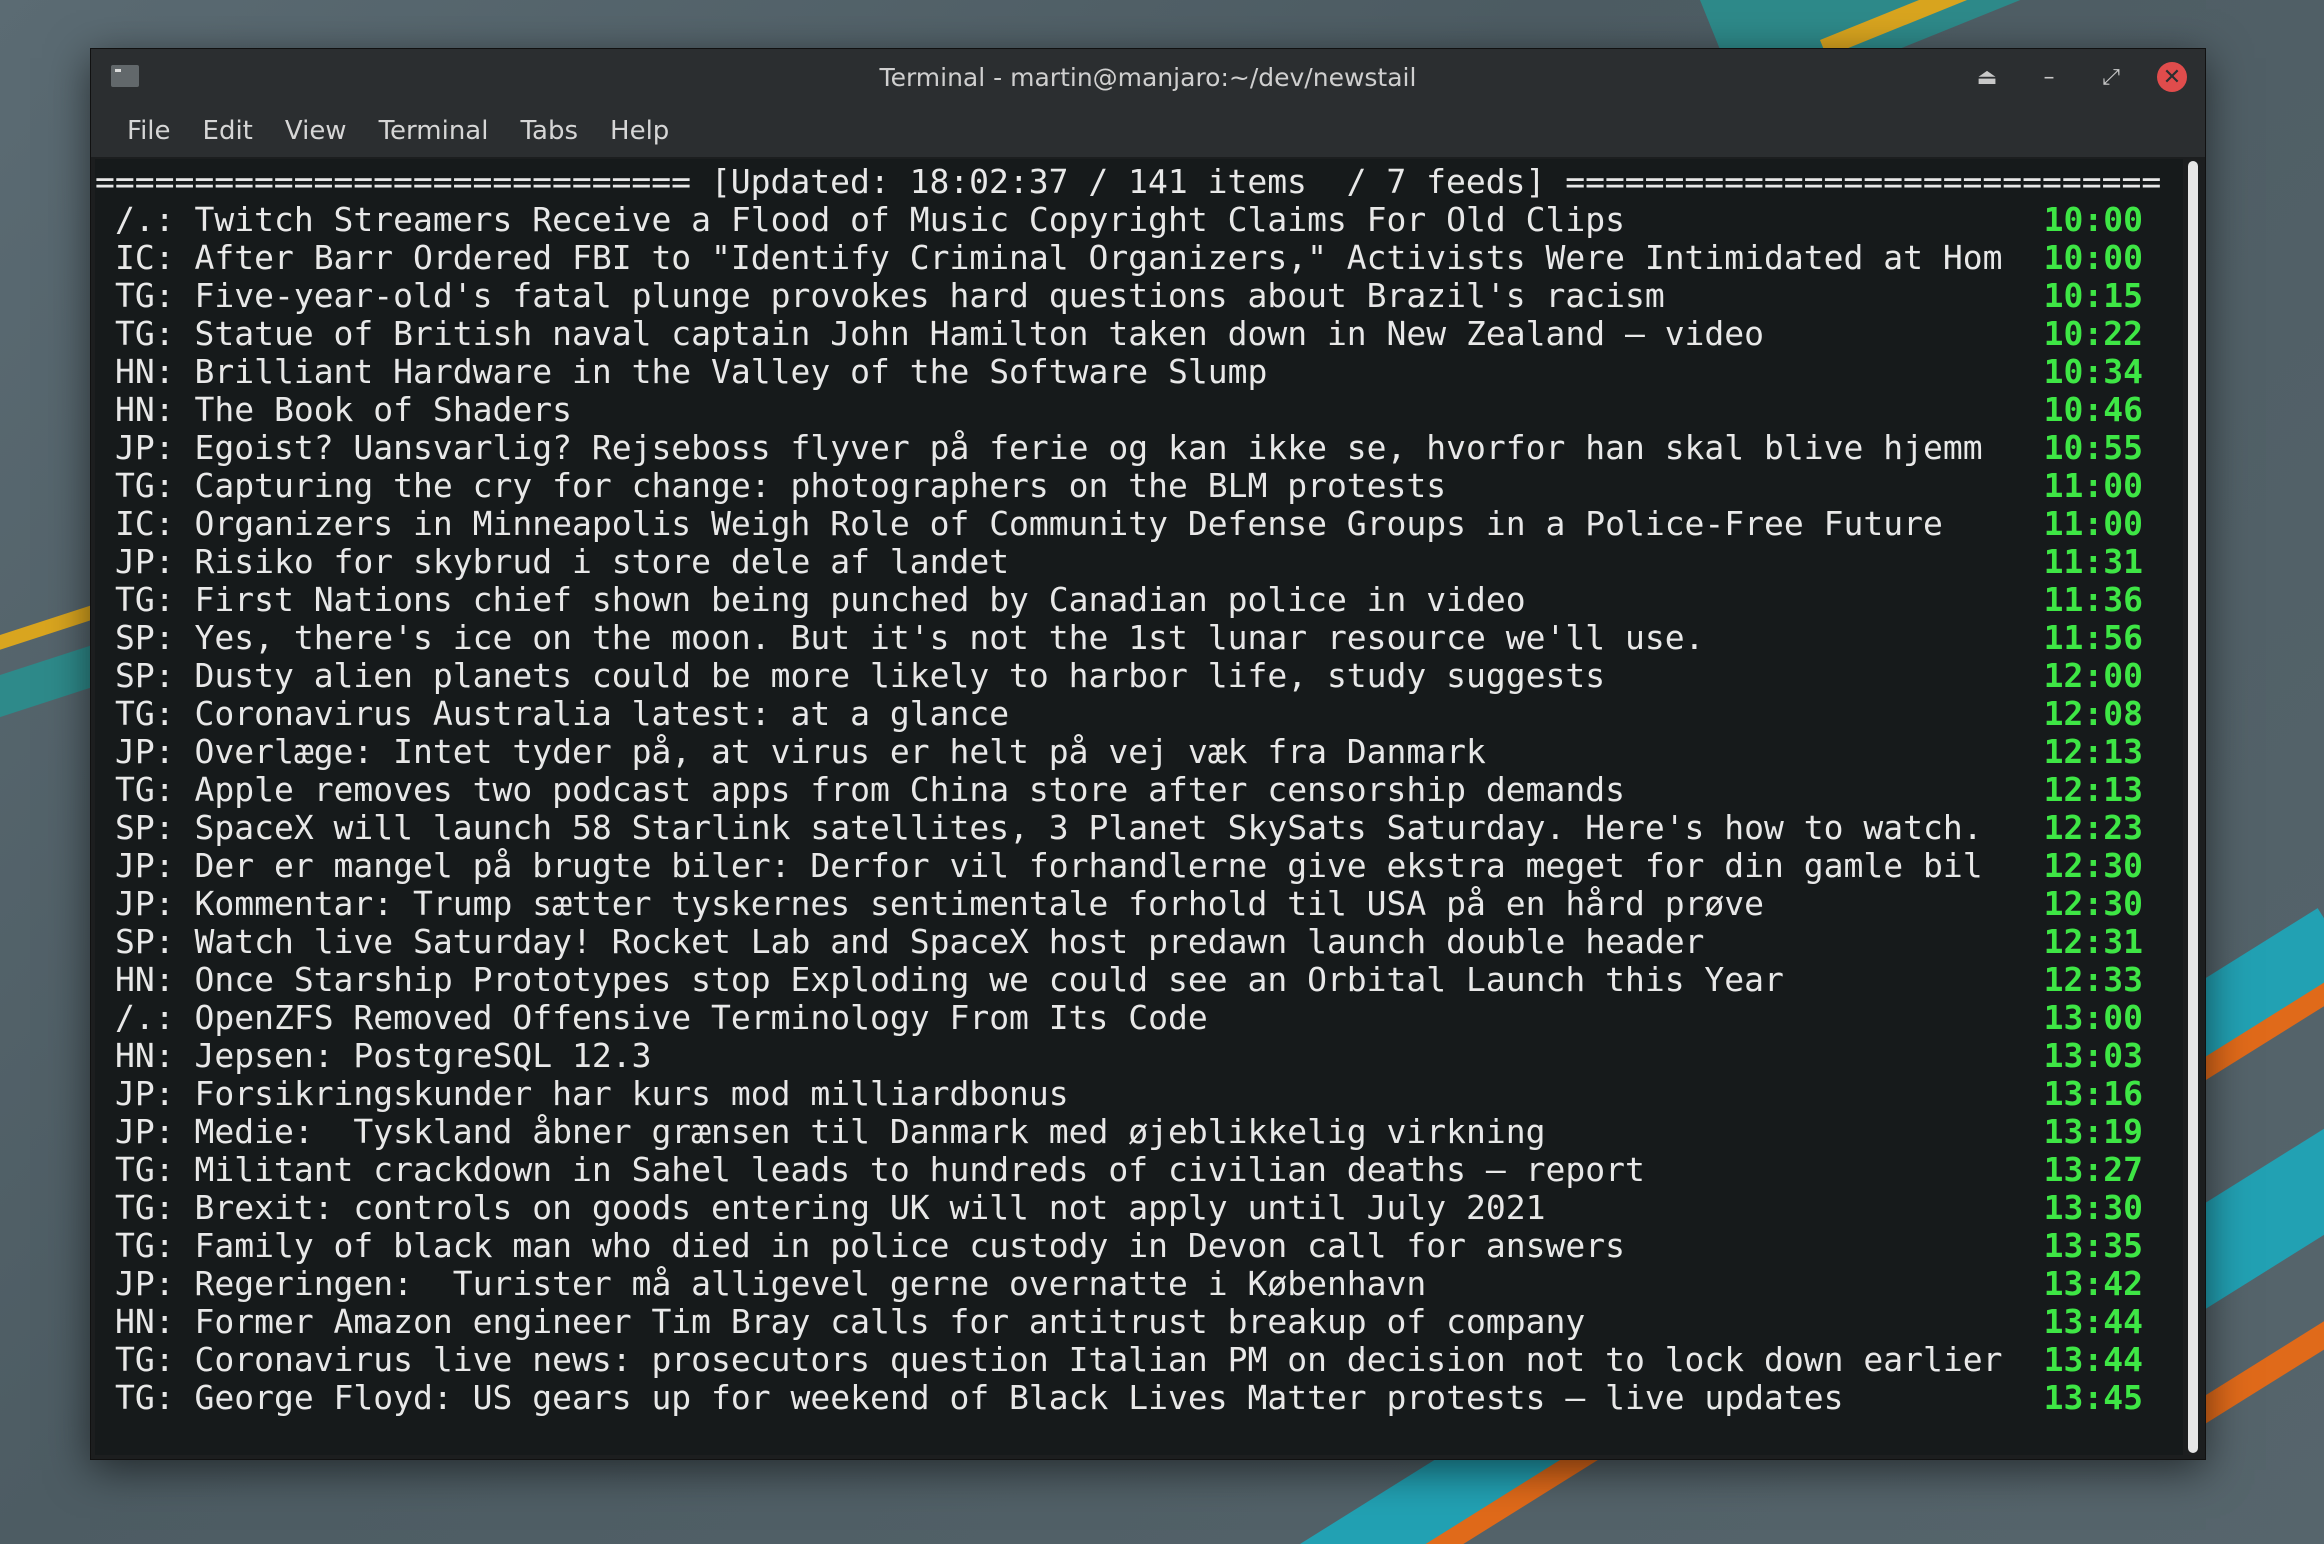 The height and width of the screenshot is (1544, 2324). What do you see at coordinates (125, 76) in the screenshot?
I see `terminal-app-icon` at bounding box center [125, 76].